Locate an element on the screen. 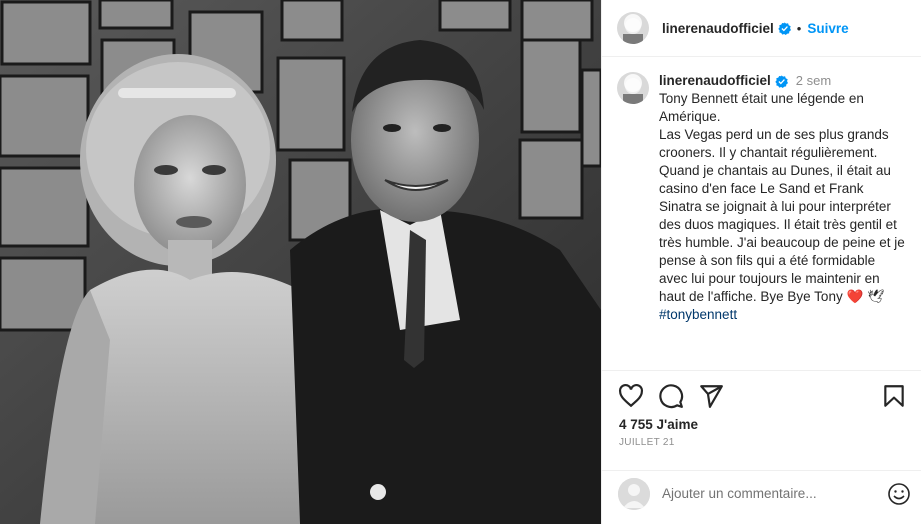 The width and height of the screenshot is (921, 527). comment-input is located at coordinates (774, 493).